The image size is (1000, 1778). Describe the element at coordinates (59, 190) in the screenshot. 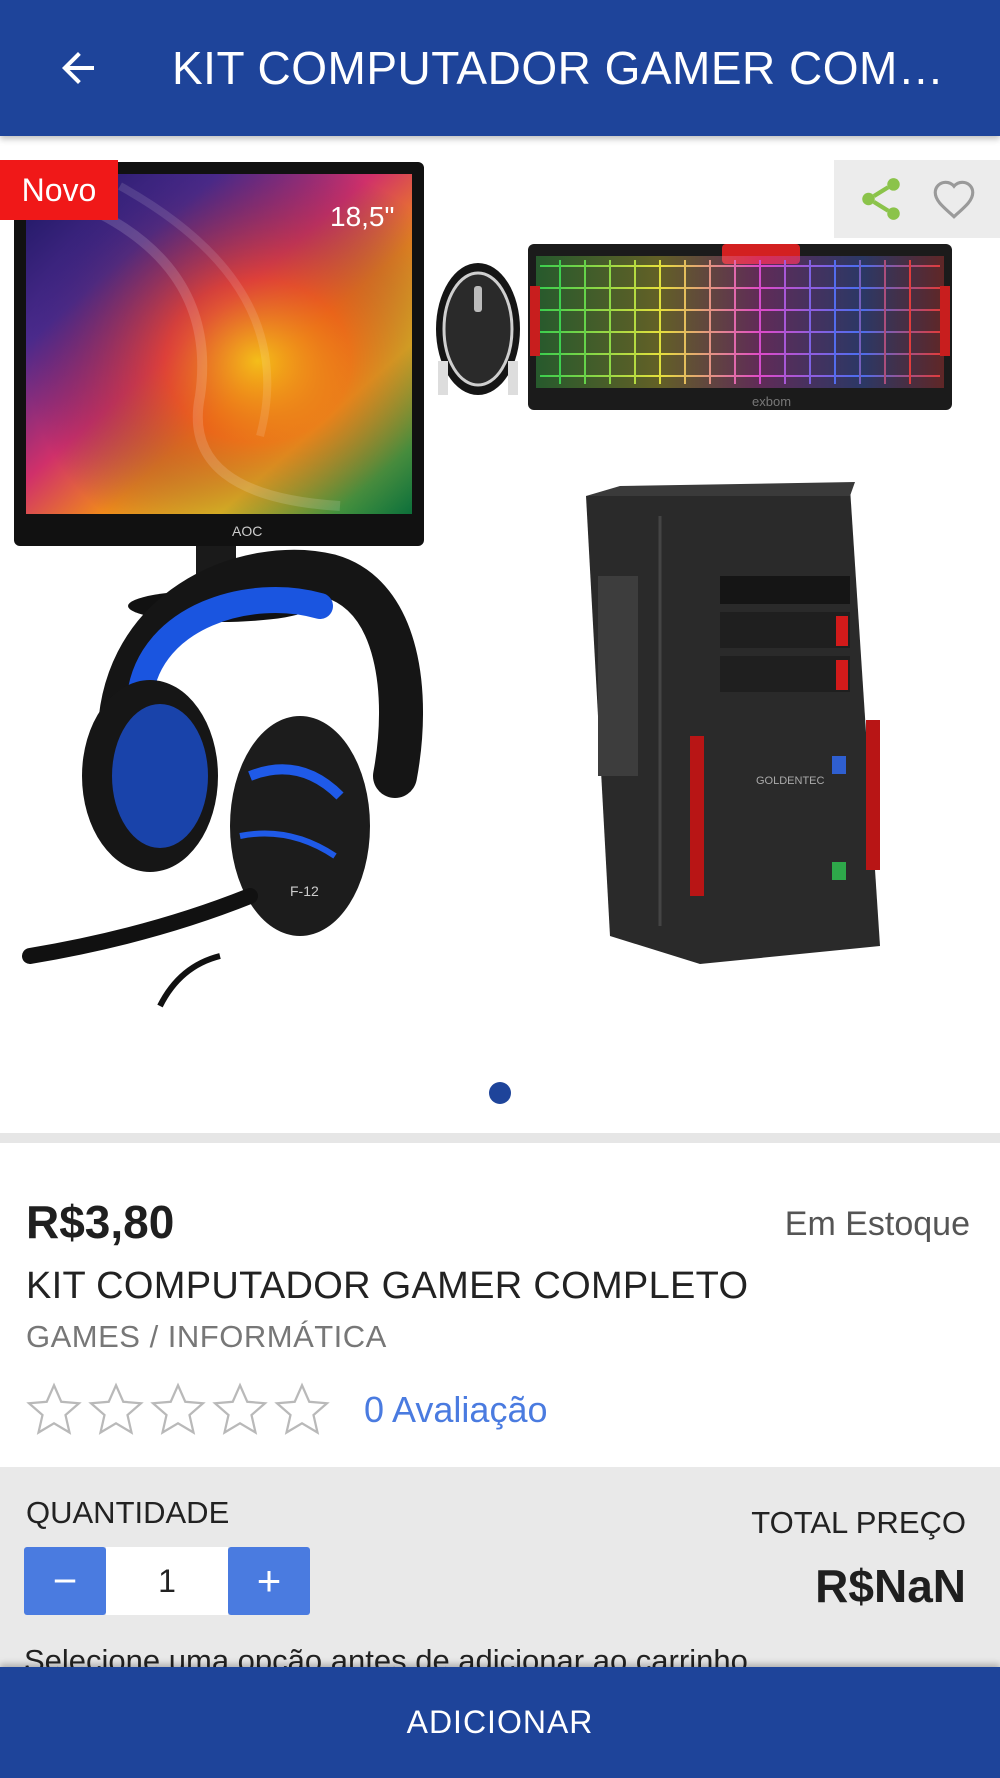

I see `new-badge: Novo` at that location.